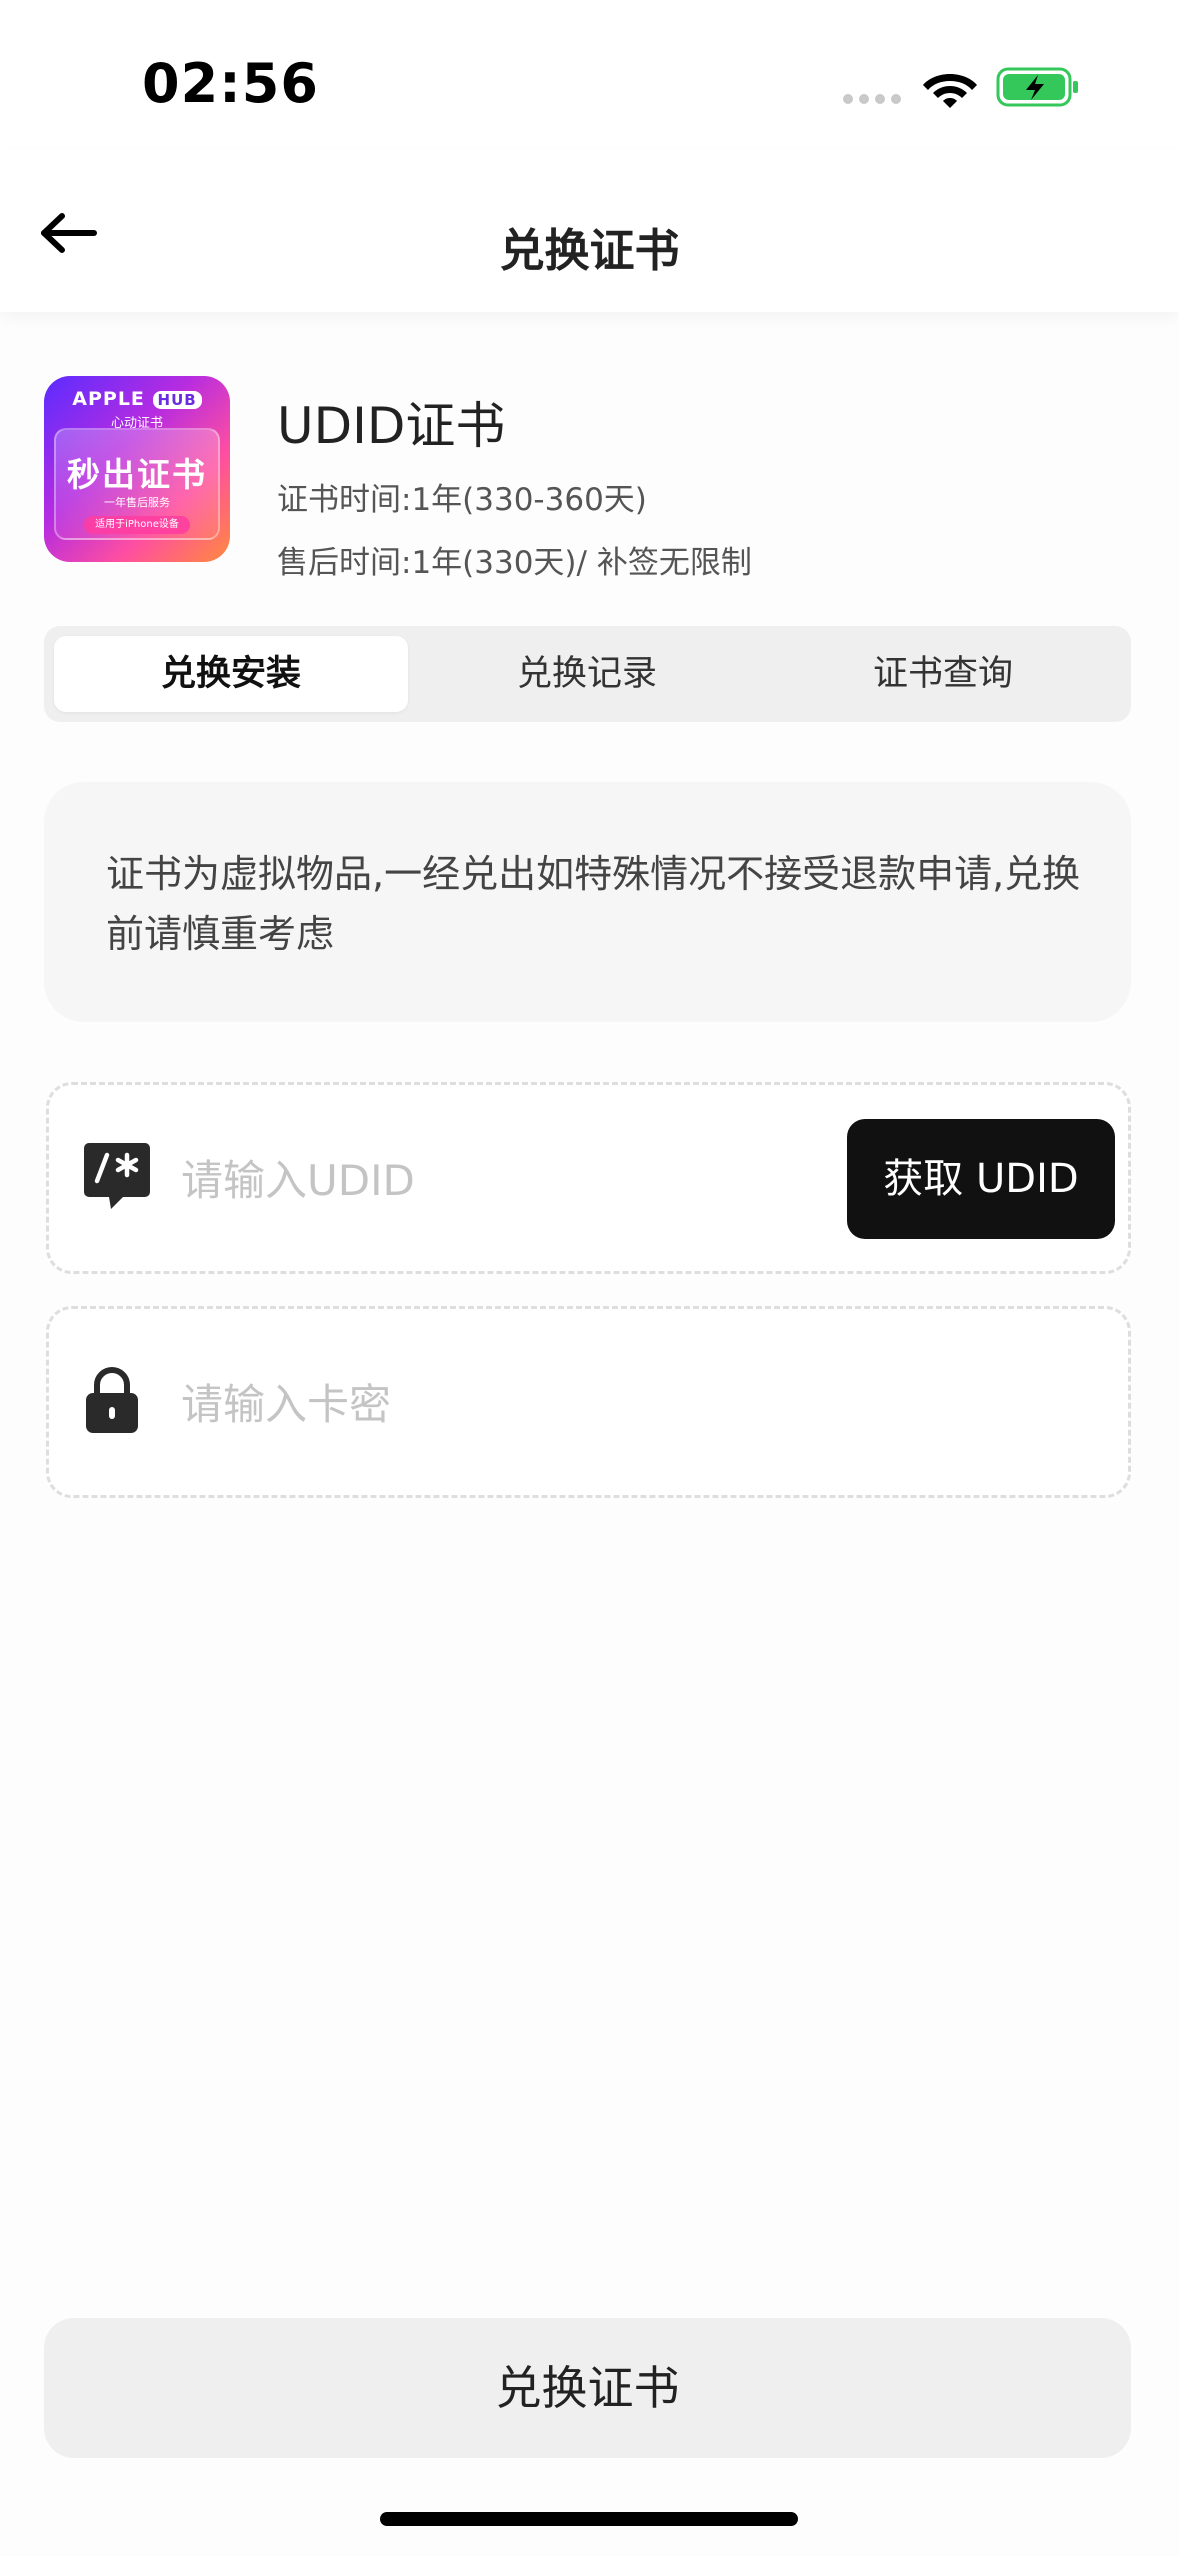  What do you see at coordinates (587, 2388) in the screenshot?
I see `redeem-certificate-button: 兑换证书` at bounding box center [587, 2388].